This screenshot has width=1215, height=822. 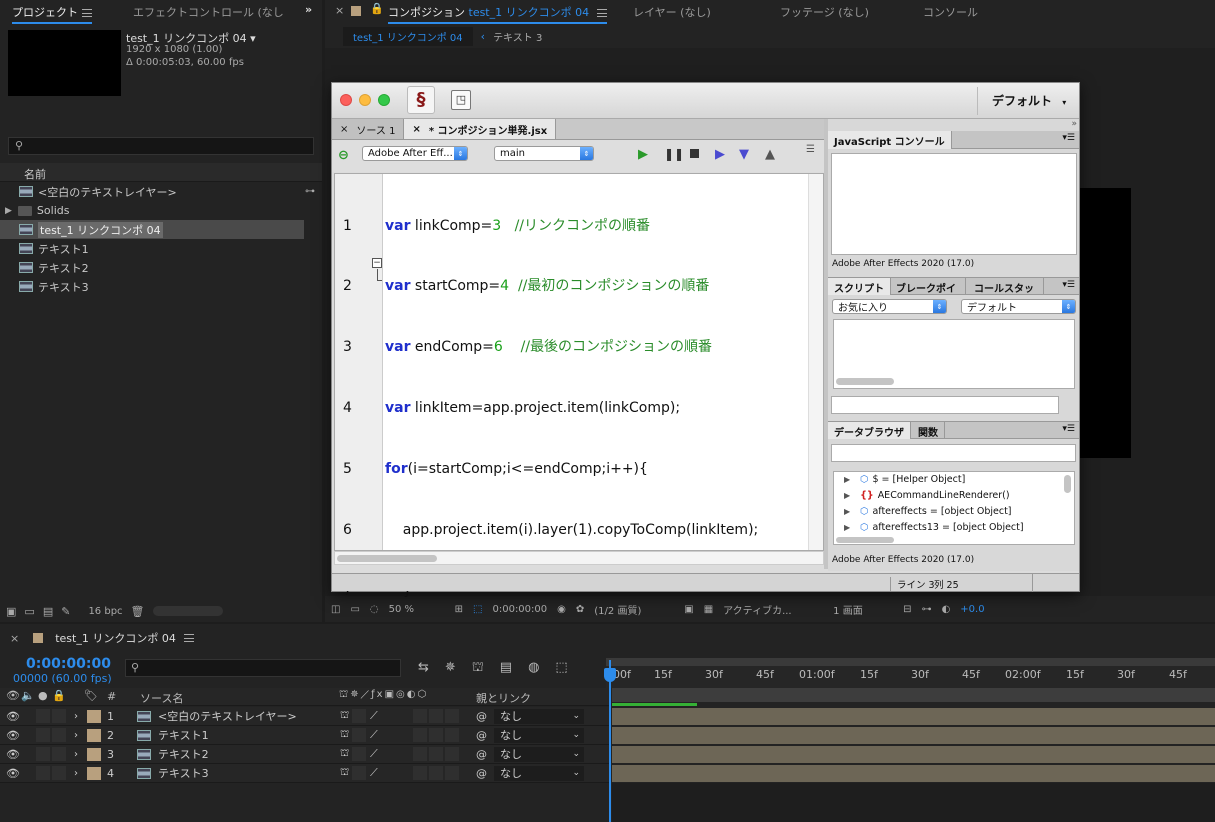 I want to click on timecode: 0:00:00:00, so click(x=68, y=664).